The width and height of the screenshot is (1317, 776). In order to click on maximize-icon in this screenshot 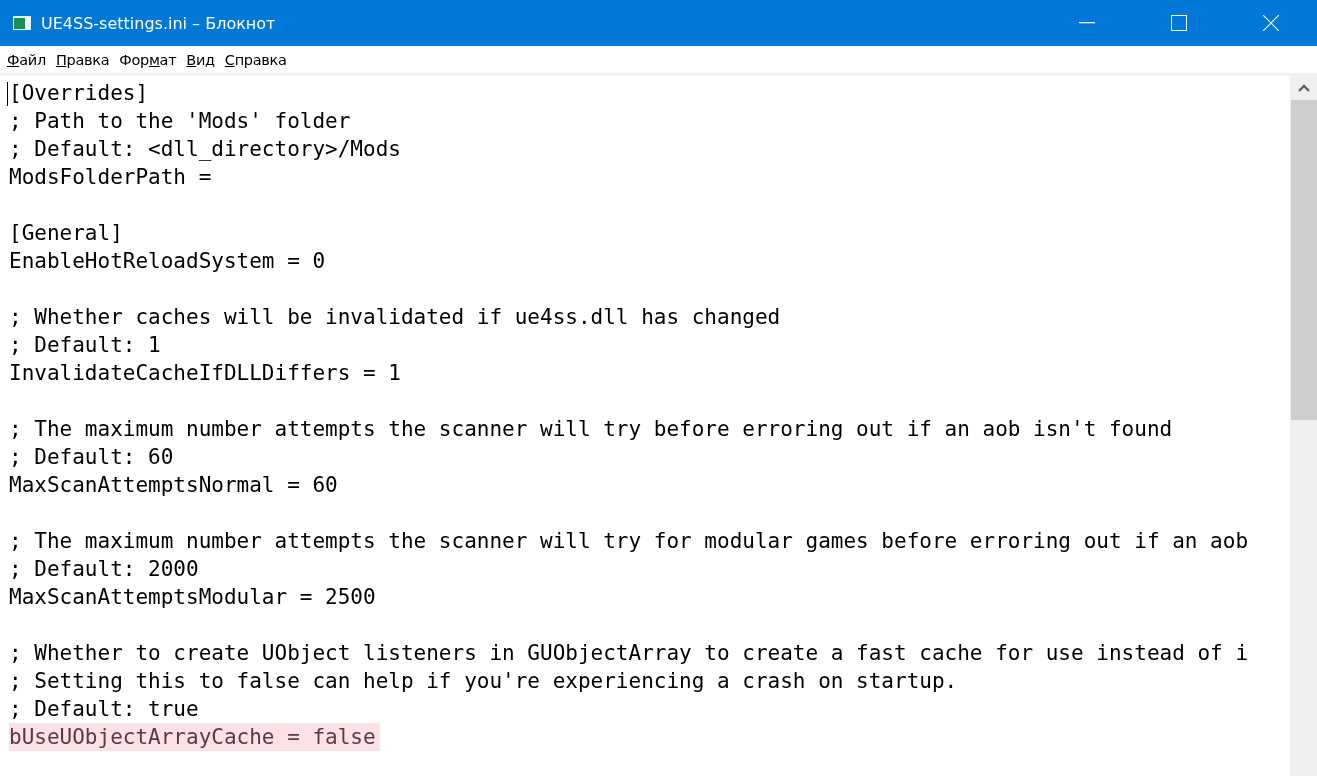, I will do `click(1179, 23)`.